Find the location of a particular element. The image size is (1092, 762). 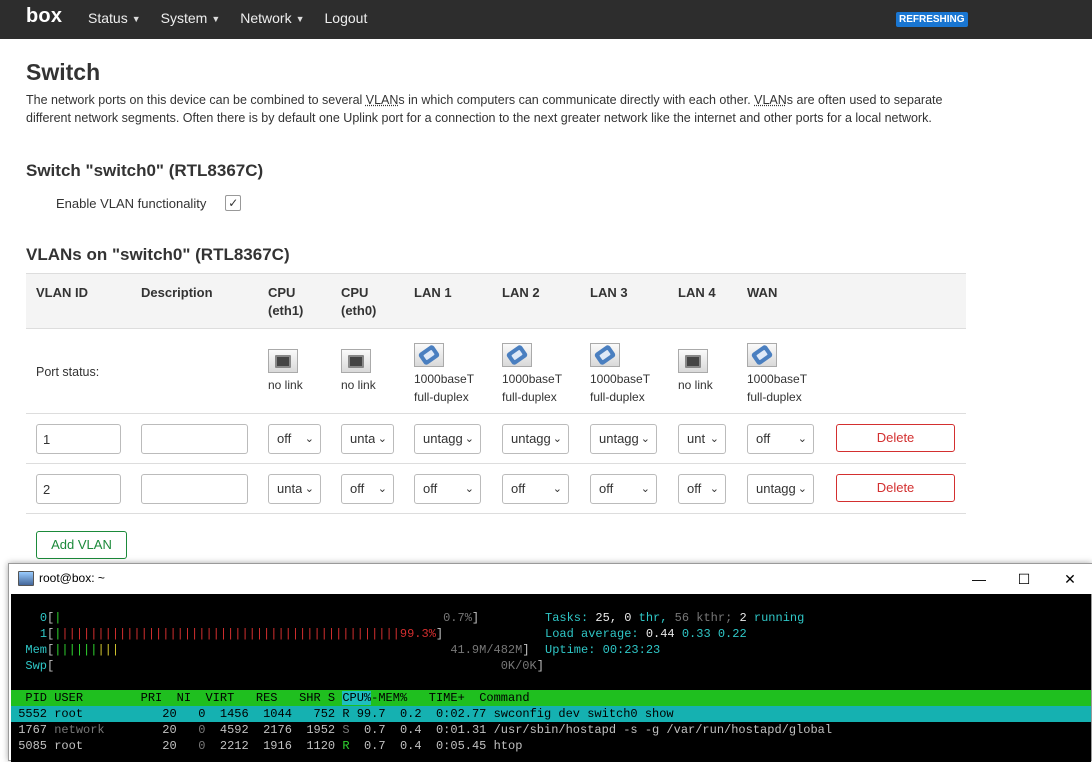

maximize-button: ☐ is located at coordinates (1024, 579).